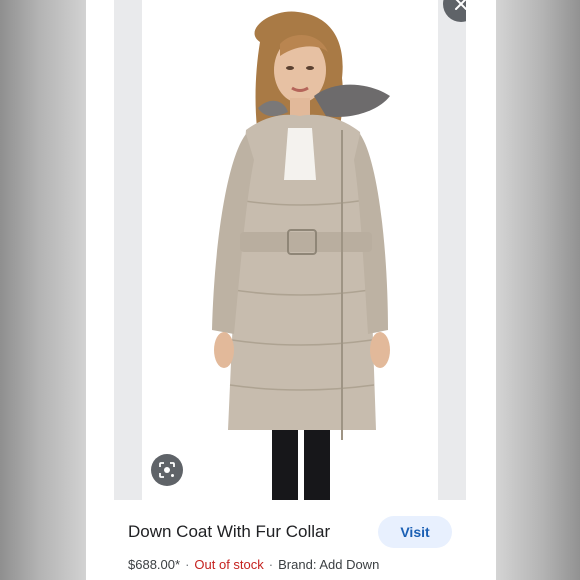  Describe the element at coordinates (154, 564) in the screenshot. I see `product-price: $688.00*` at that location.